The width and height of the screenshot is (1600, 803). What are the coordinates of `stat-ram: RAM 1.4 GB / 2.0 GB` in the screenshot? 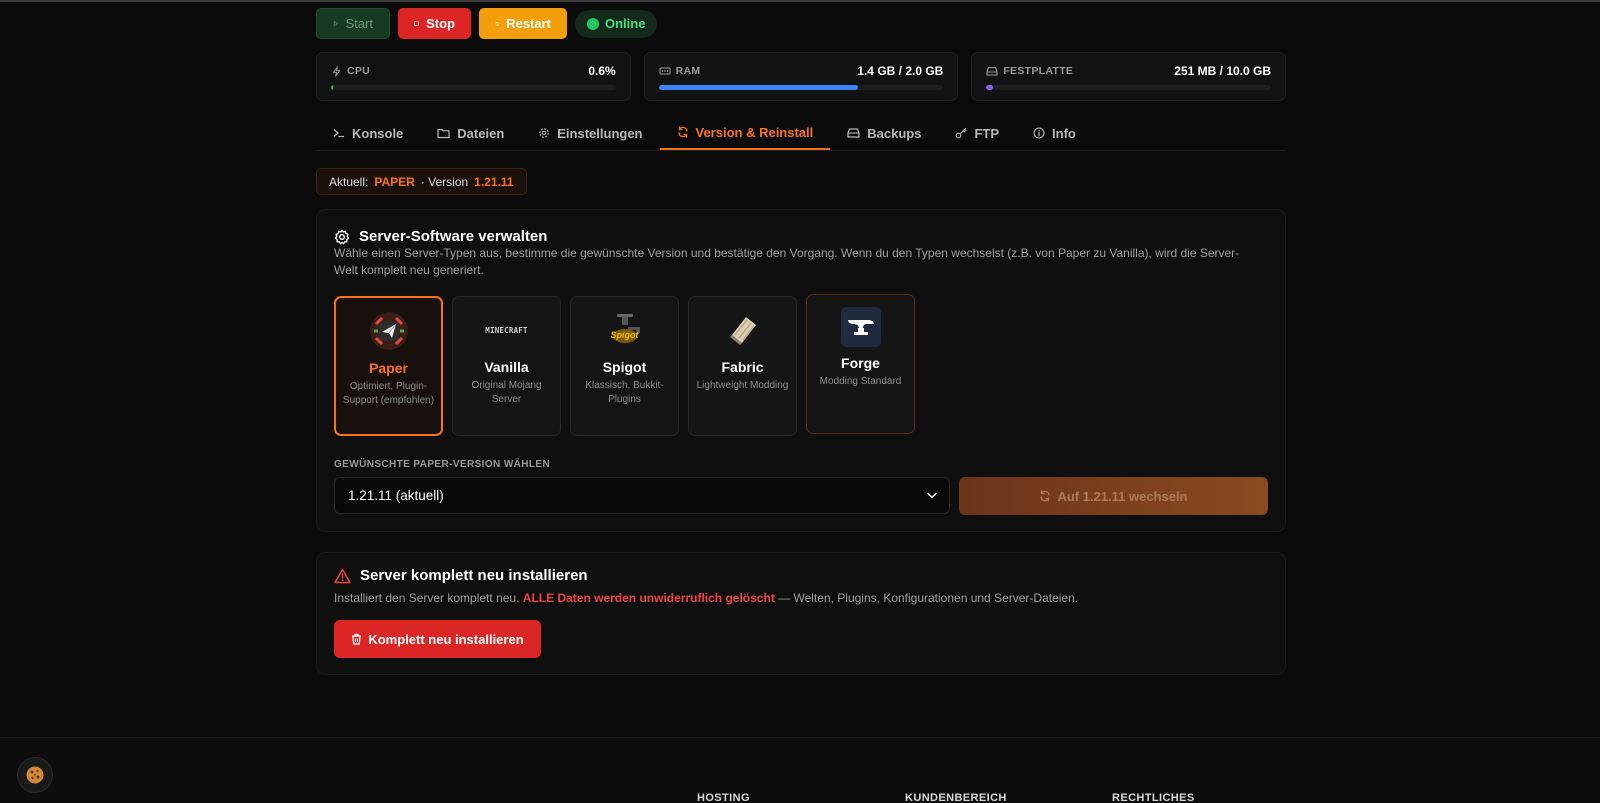 It's located at (801, 76).